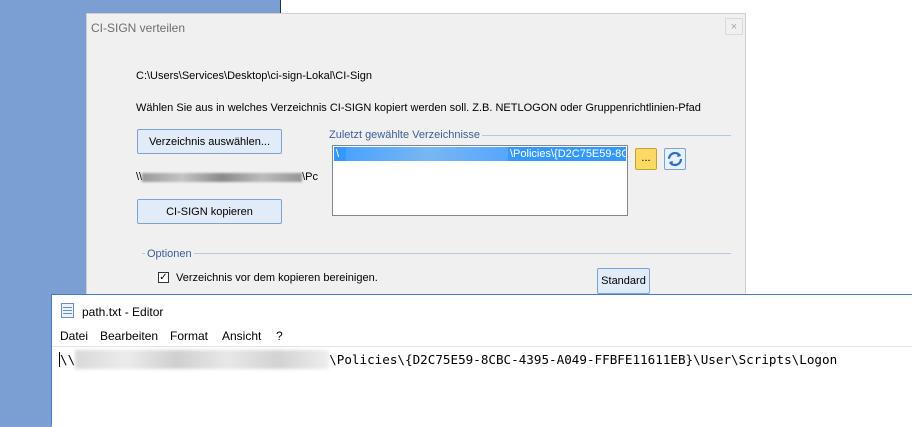 The width and height of the screenshot is (912, 427). What do you see at coordinates (568, 154) in the screenshot?
I see `selected-path-text: \Policies\{D2C75E59-8CB` at bounding box center [568, 154].